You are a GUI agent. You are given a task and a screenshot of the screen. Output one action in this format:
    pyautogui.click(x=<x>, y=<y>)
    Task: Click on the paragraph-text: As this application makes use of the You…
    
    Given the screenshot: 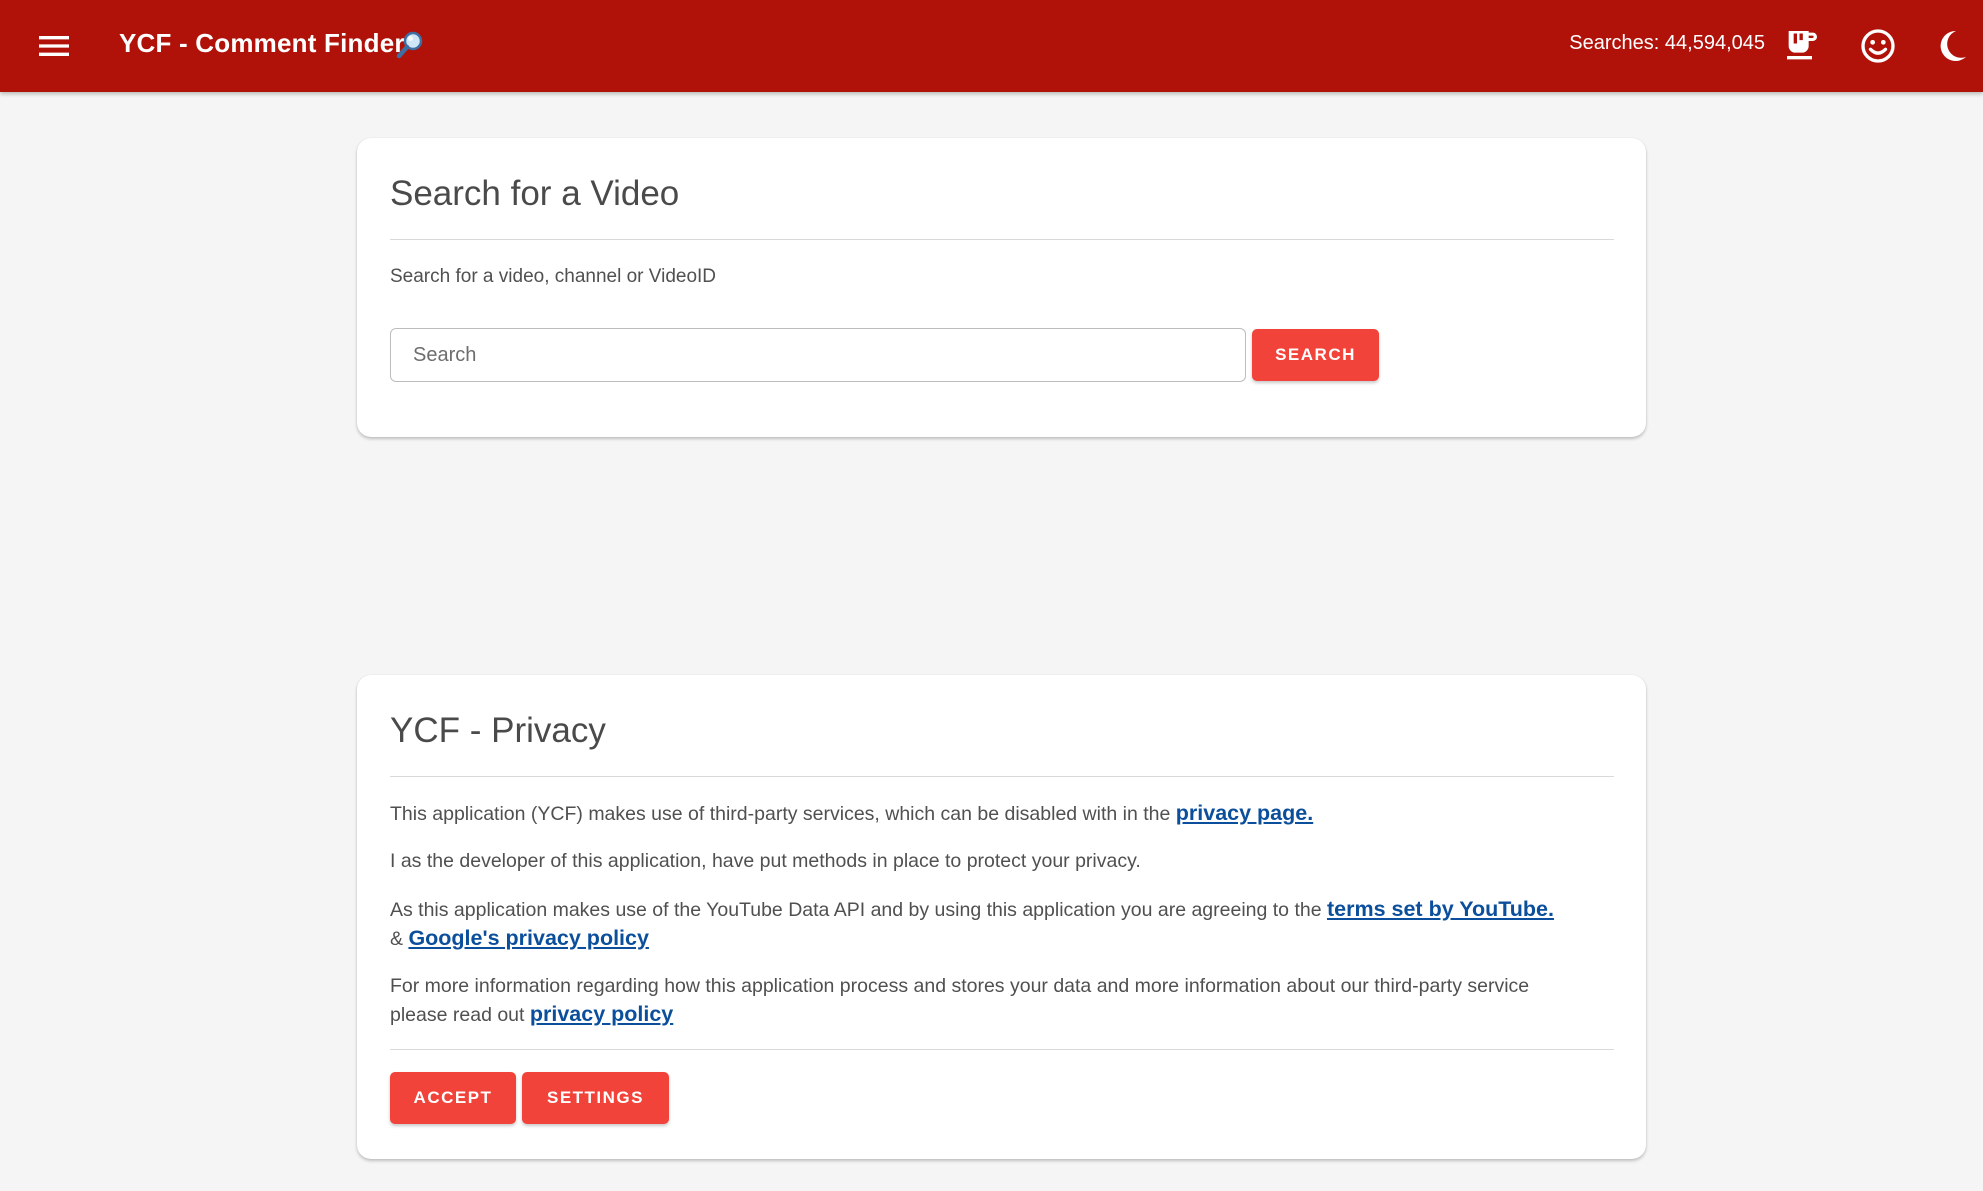 What is the action you would take?
    pyautogui.click(x=858, y=910)
    